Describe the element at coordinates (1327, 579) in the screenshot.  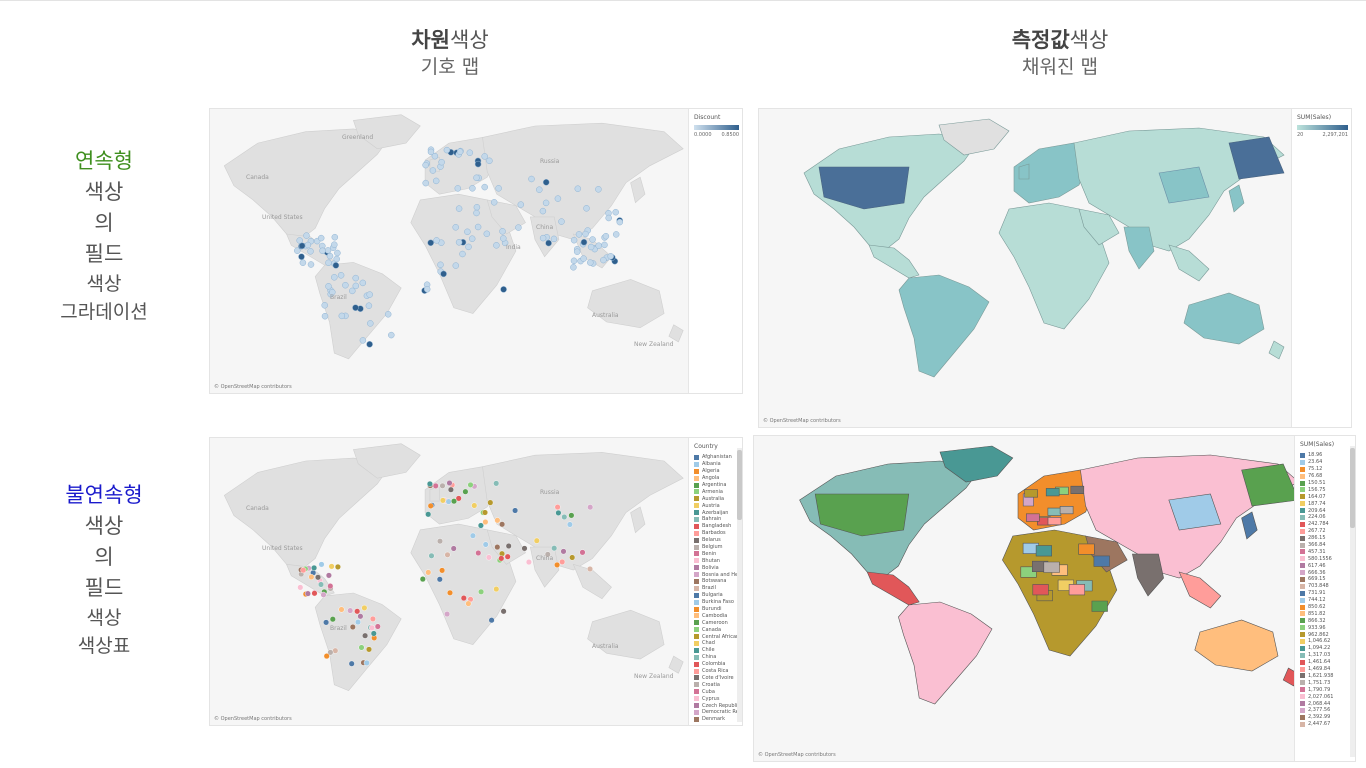
I see `sales-legend-item: 669.15` at that location.